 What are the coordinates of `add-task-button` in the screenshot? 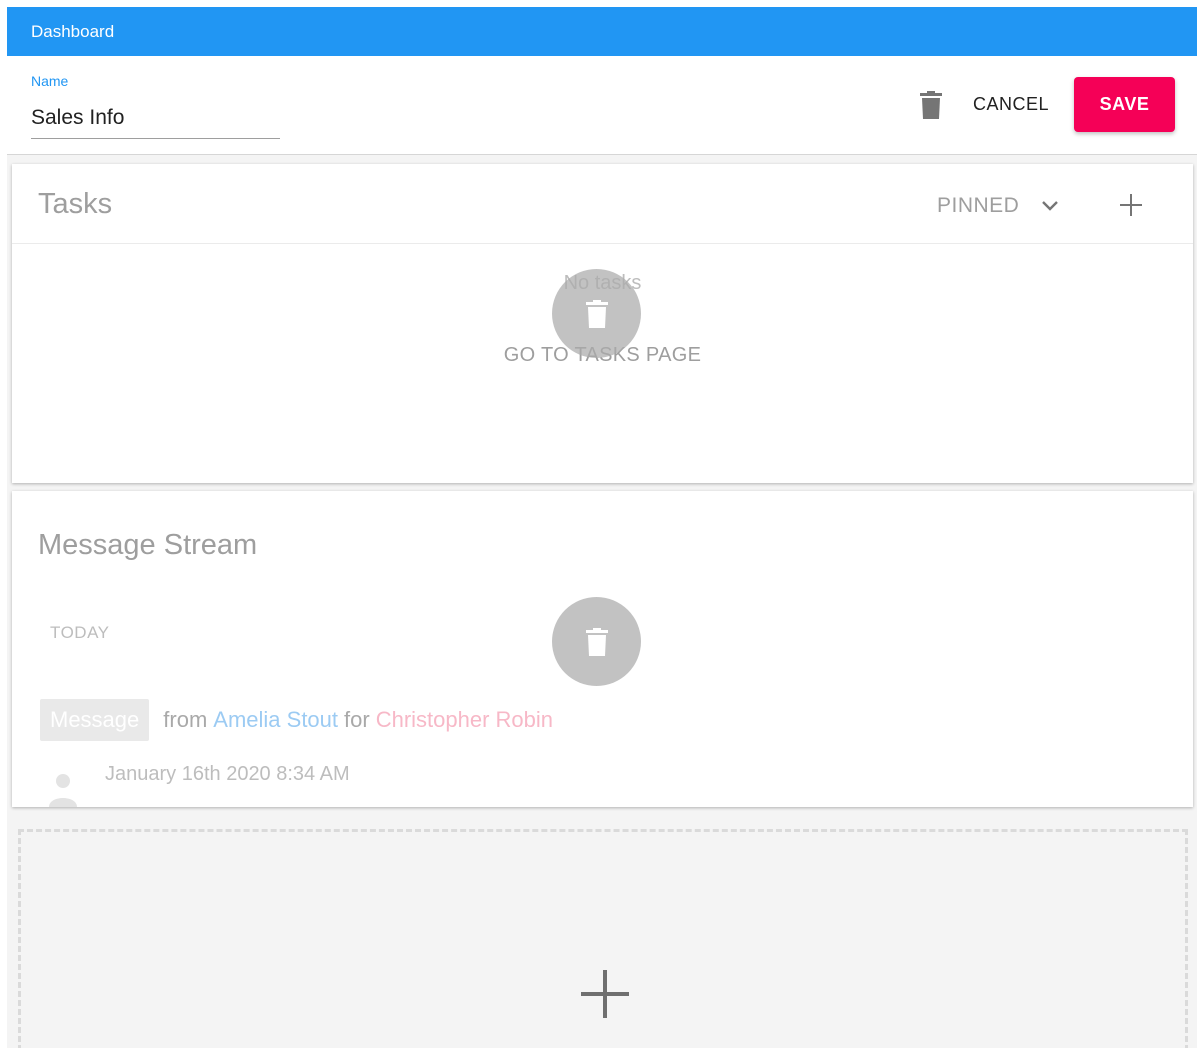 It's located at (1131, 205).